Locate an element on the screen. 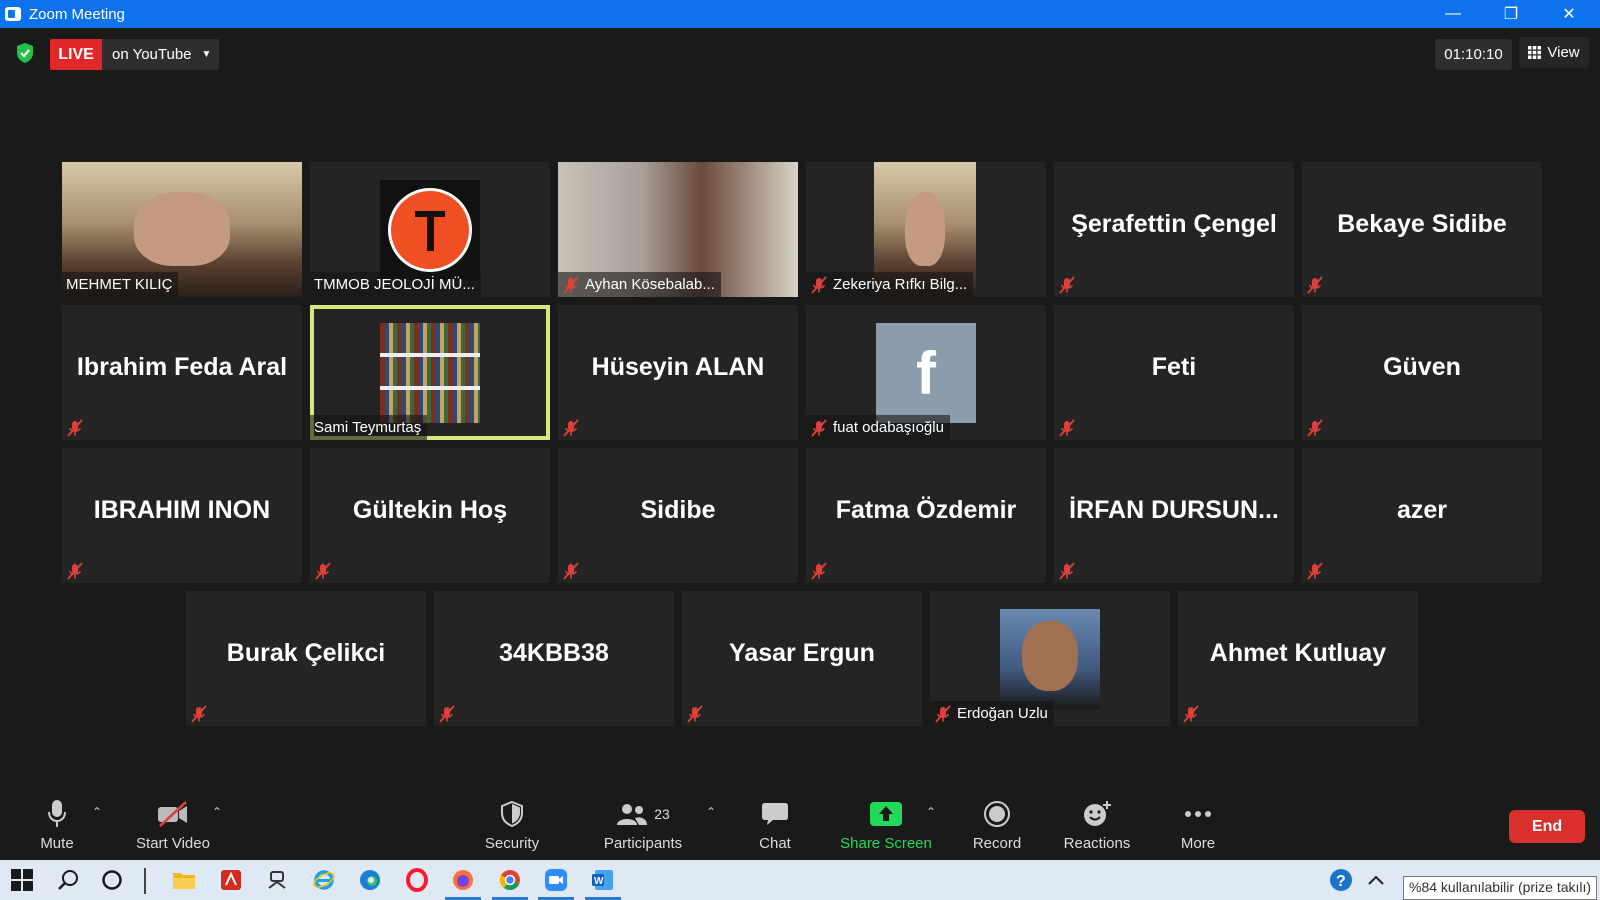 The image size is (1600, 900). participant-display-name: Güven is located at coordinates (1422, 367).